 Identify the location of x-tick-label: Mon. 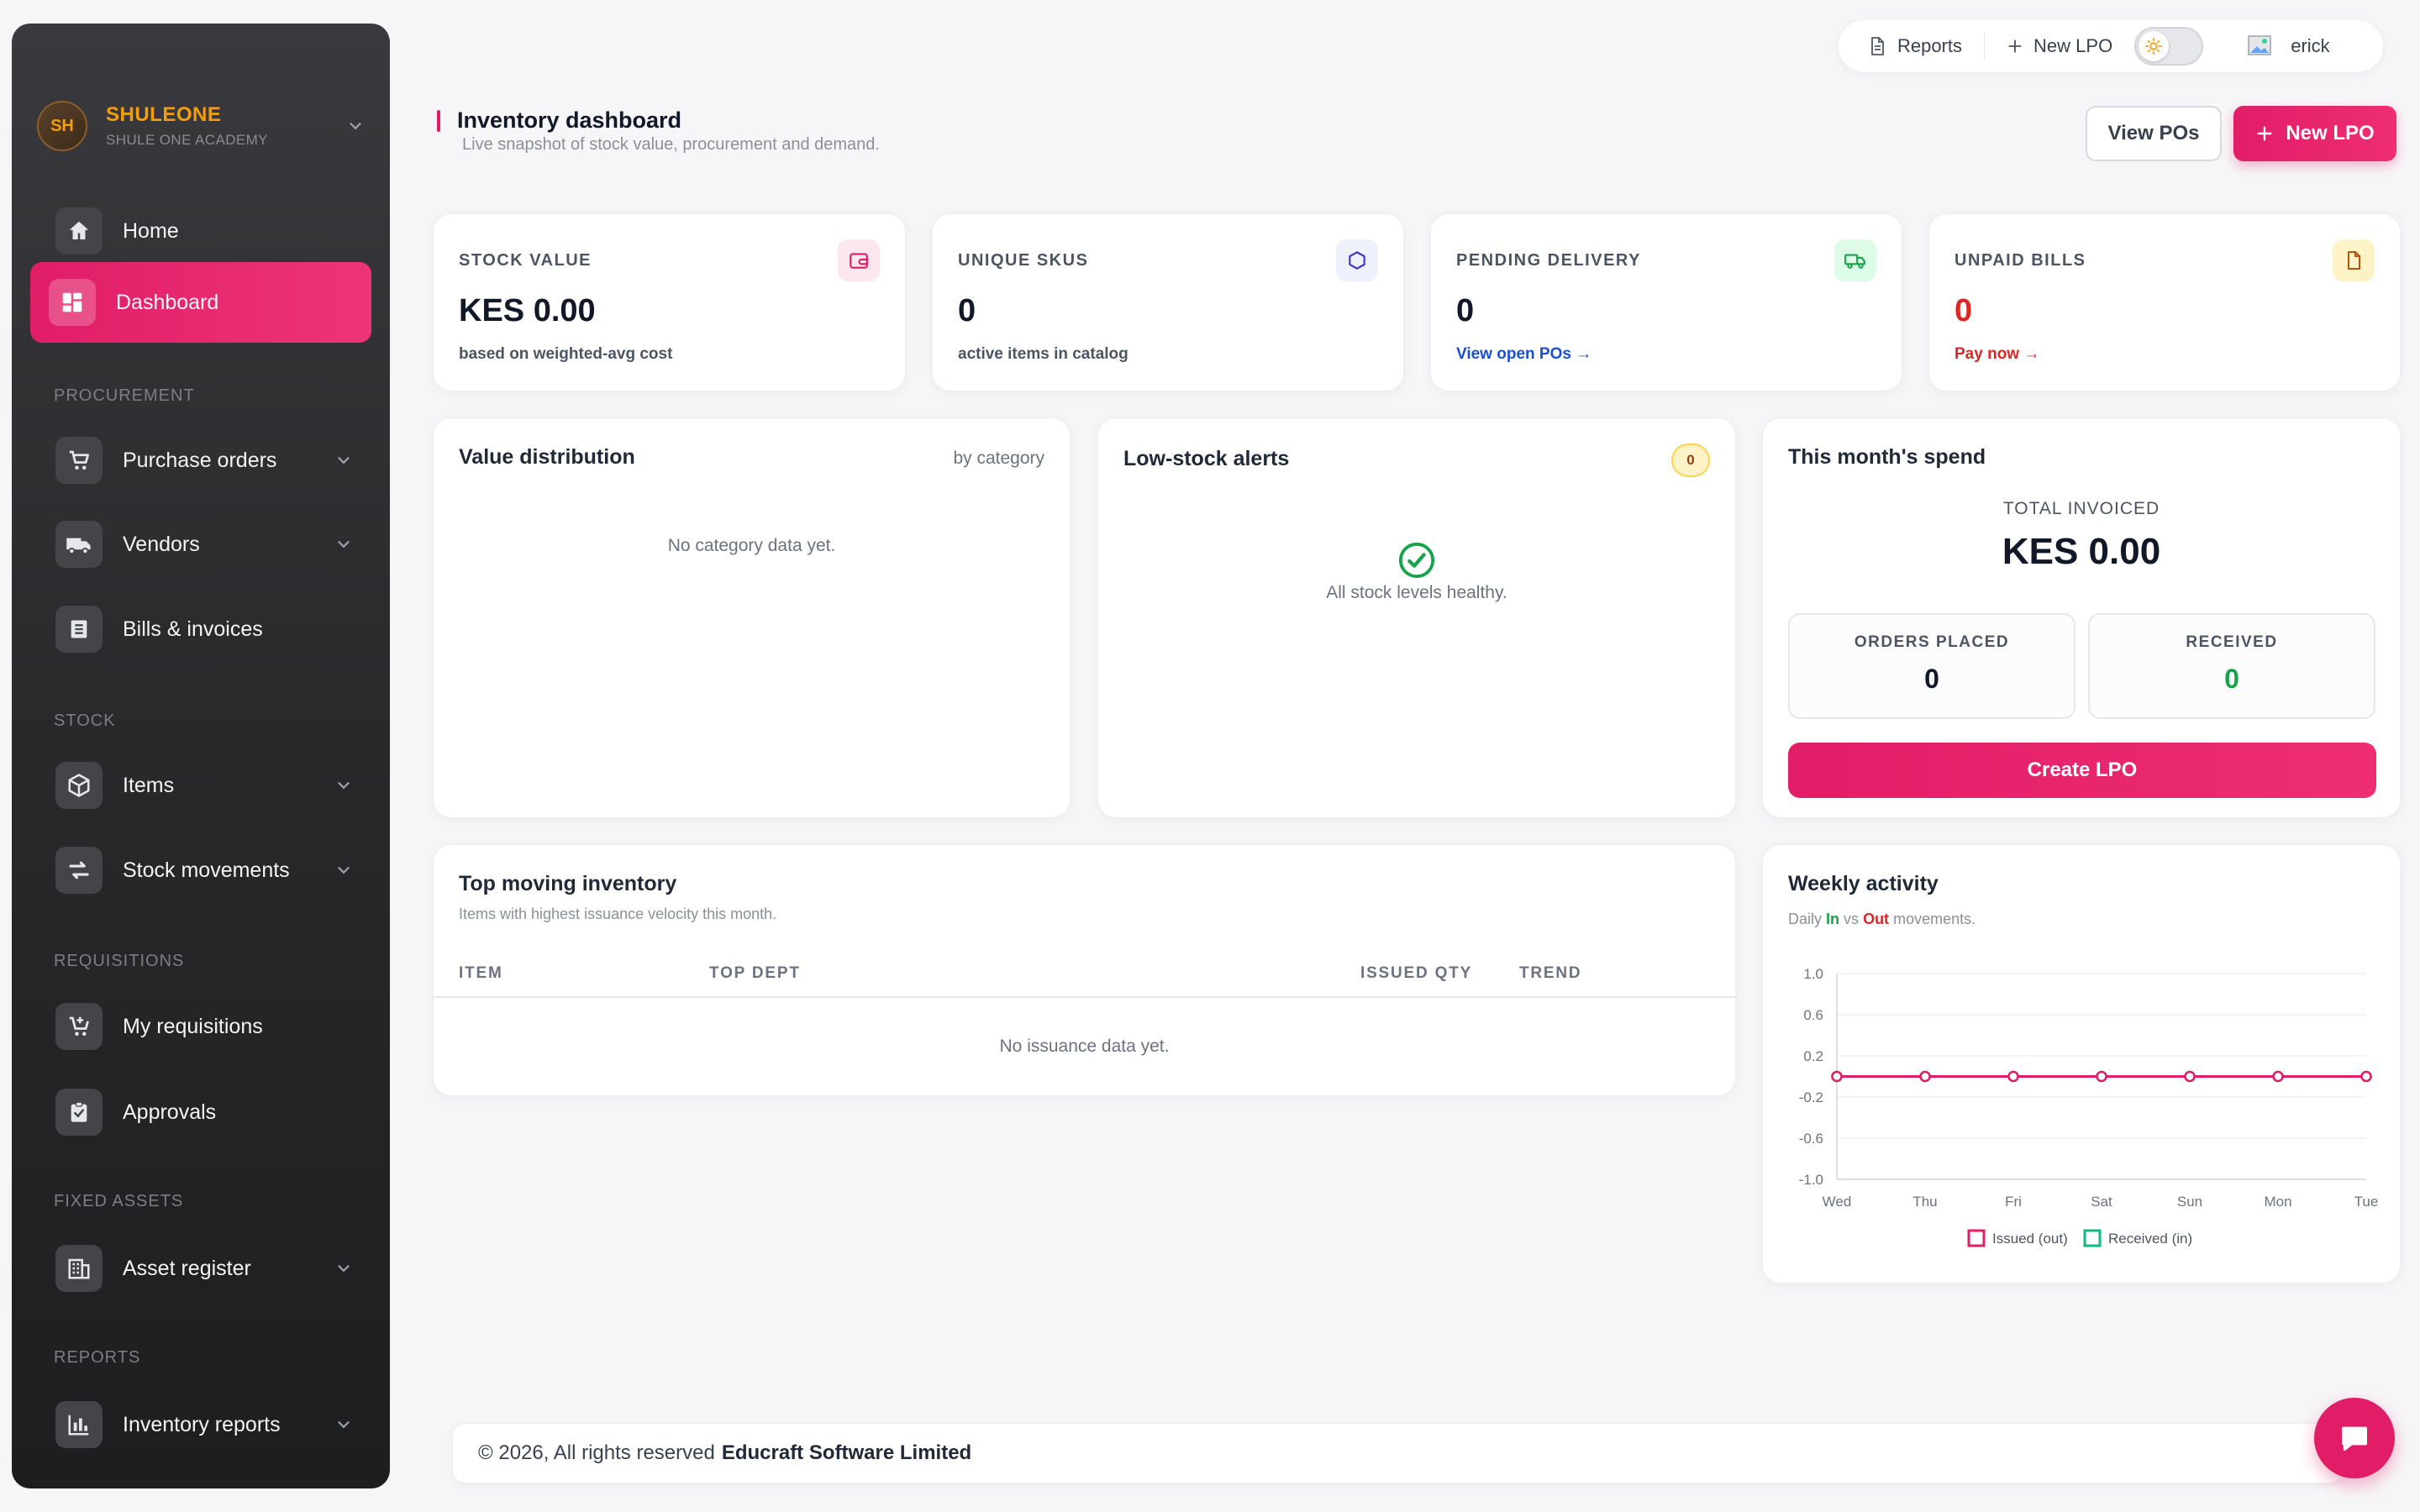
(2277, 1202).